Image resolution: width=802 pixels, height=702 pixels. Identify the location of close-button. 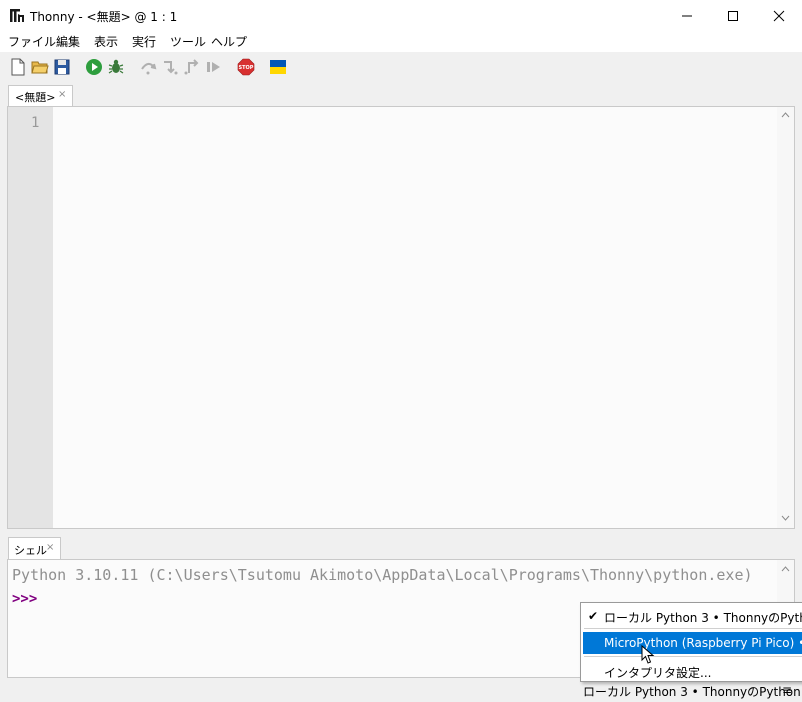
(779, 16).